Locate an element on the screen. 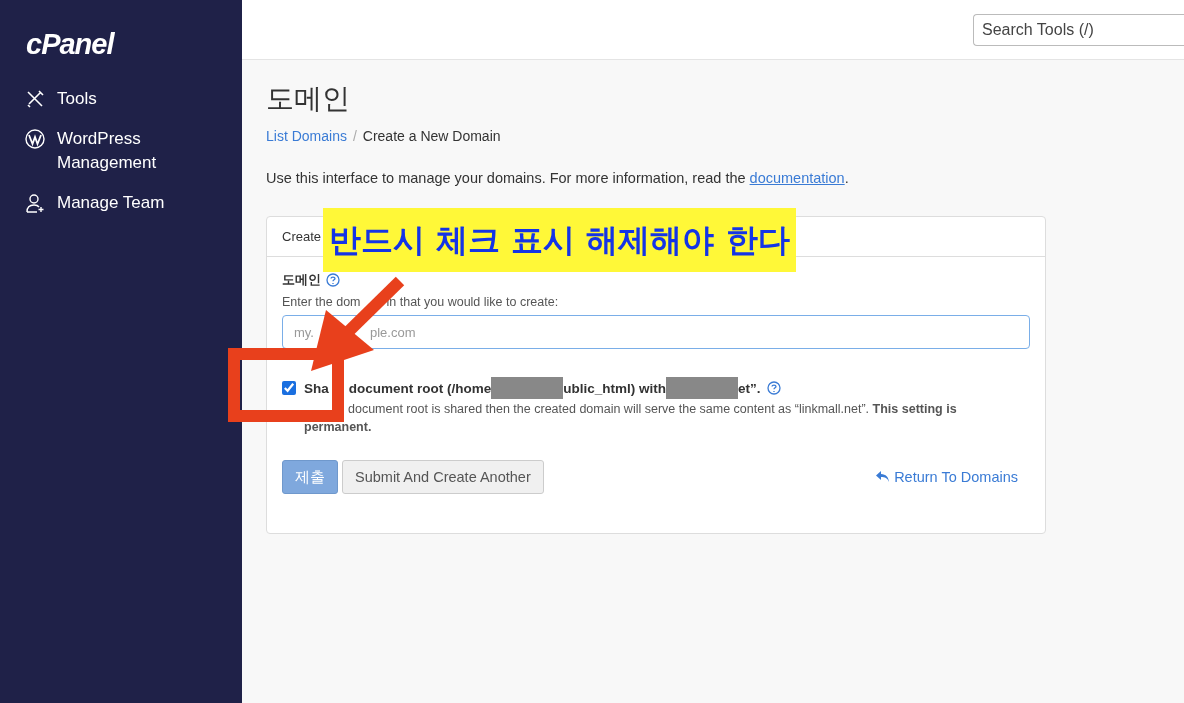  redaction-block is located at coordinates (702, 388).